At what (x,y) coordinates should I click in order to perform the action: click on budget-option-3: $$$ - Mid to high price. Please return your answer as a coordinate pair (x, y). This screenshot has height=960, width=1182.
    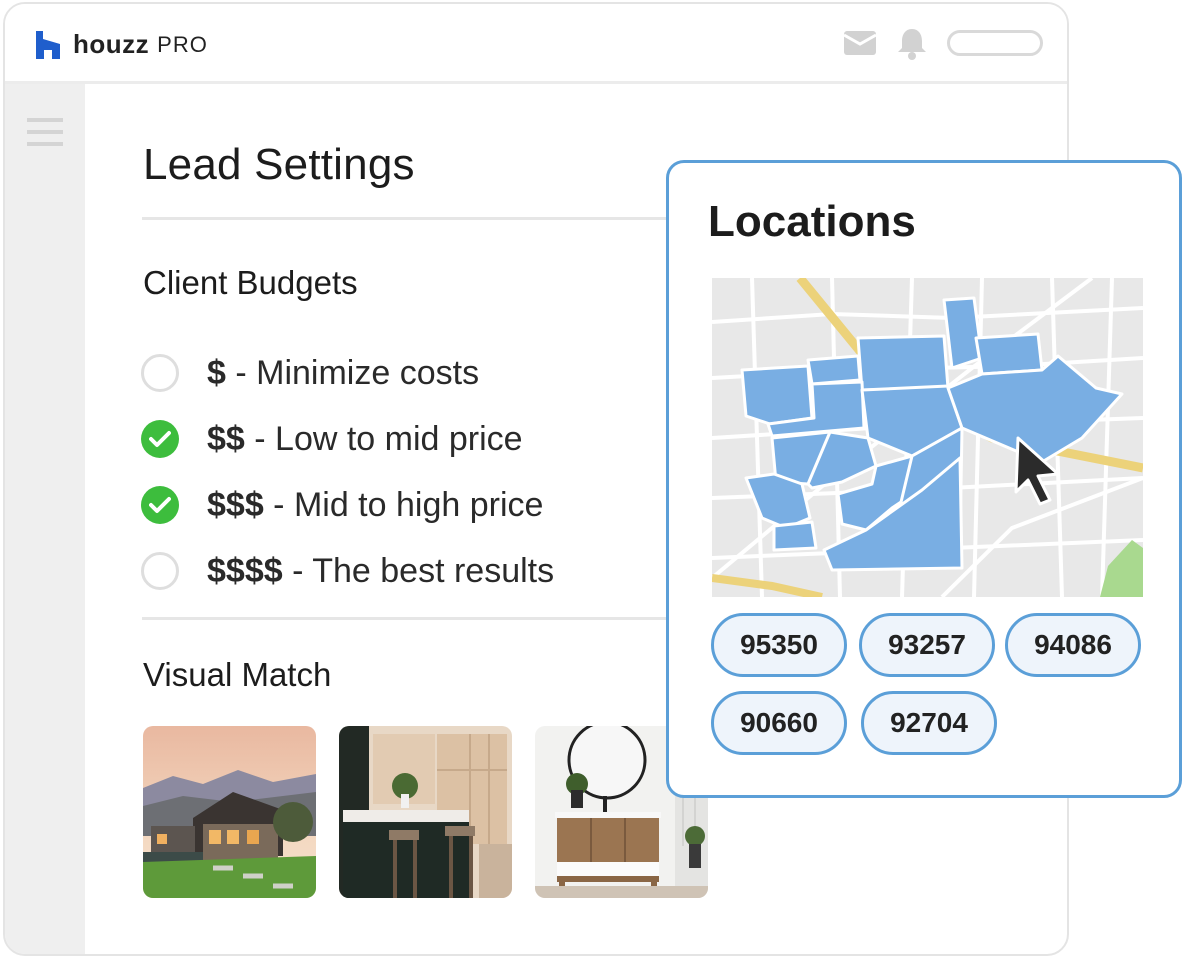
    Looking at the image, I should click on (347, 505).